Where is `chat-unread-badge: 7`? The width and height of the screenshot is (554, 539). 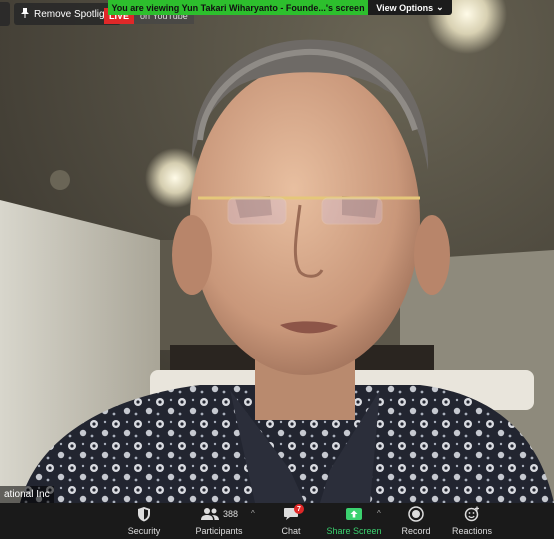 chat-unread-badge: 7 is located at coordinates (299, 509).